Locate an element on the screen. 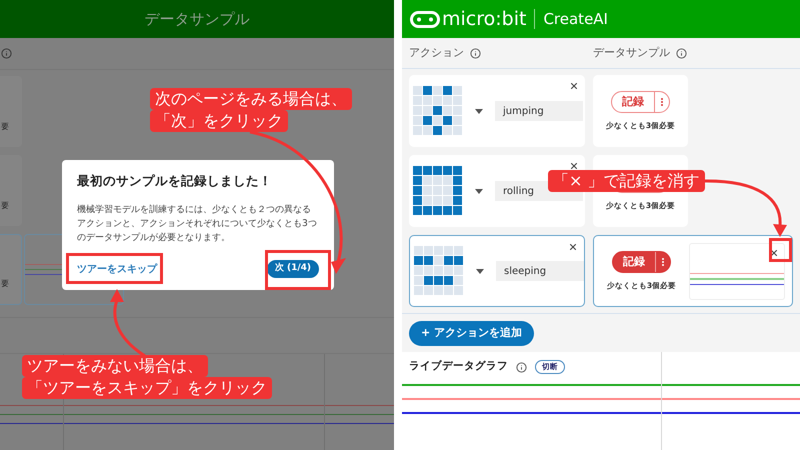  callout-tooltip: ツアーをみない場合は、 is located at coordinates (115, 366).